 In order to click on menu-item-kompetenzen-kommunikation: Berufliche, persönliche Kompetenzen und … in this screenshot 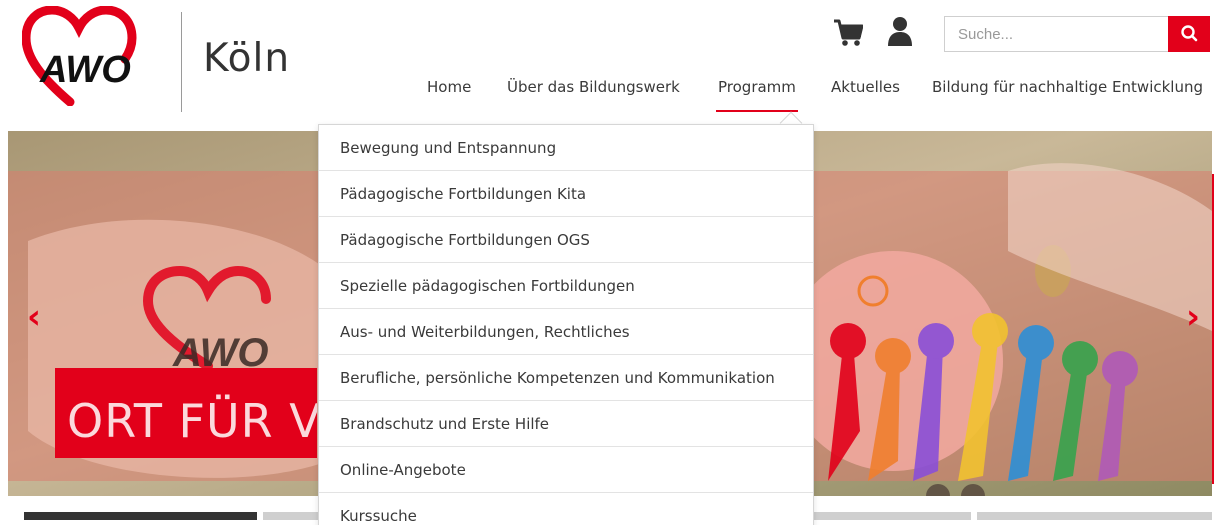, I will do `click(566, 378)`.